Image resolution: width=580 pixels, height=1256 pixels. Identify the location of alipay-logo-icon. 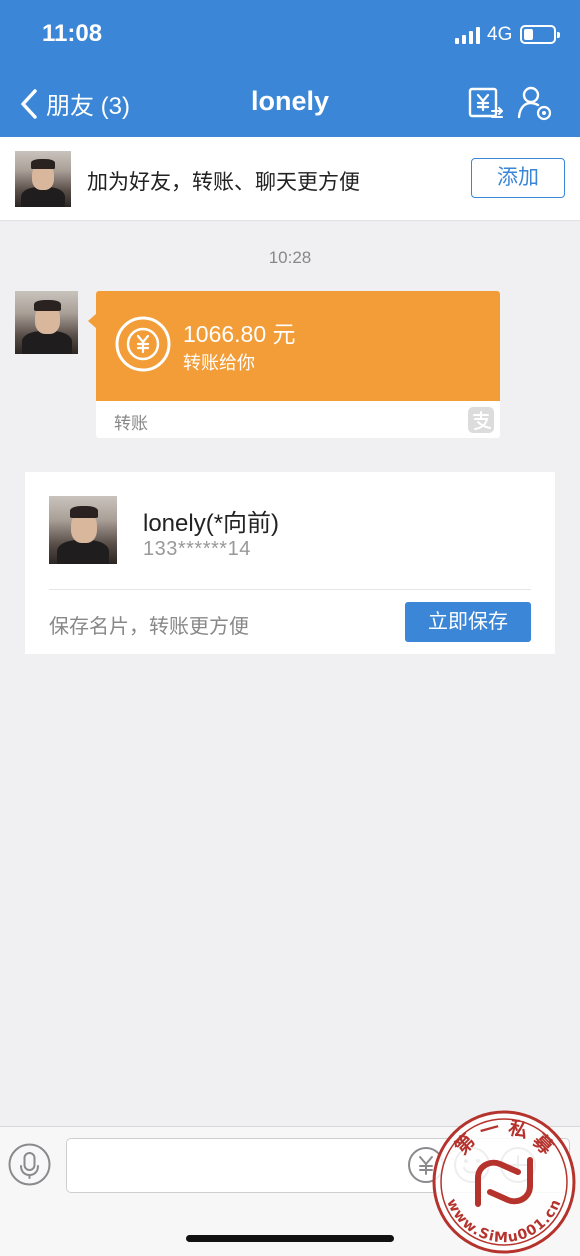
(481, 420).